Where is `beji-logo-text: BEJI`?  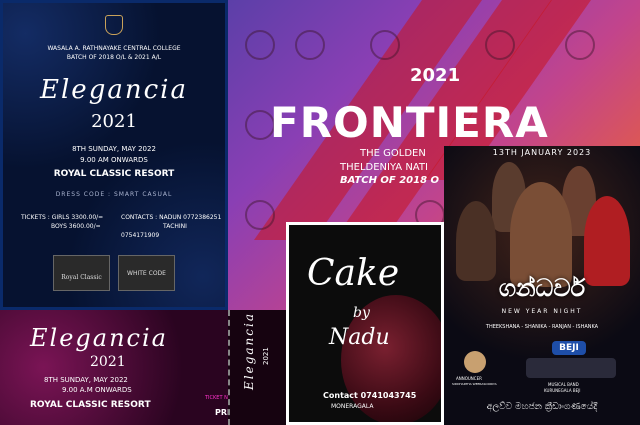 beji-logo-text: BEJI is located at coordinates (569, 348).